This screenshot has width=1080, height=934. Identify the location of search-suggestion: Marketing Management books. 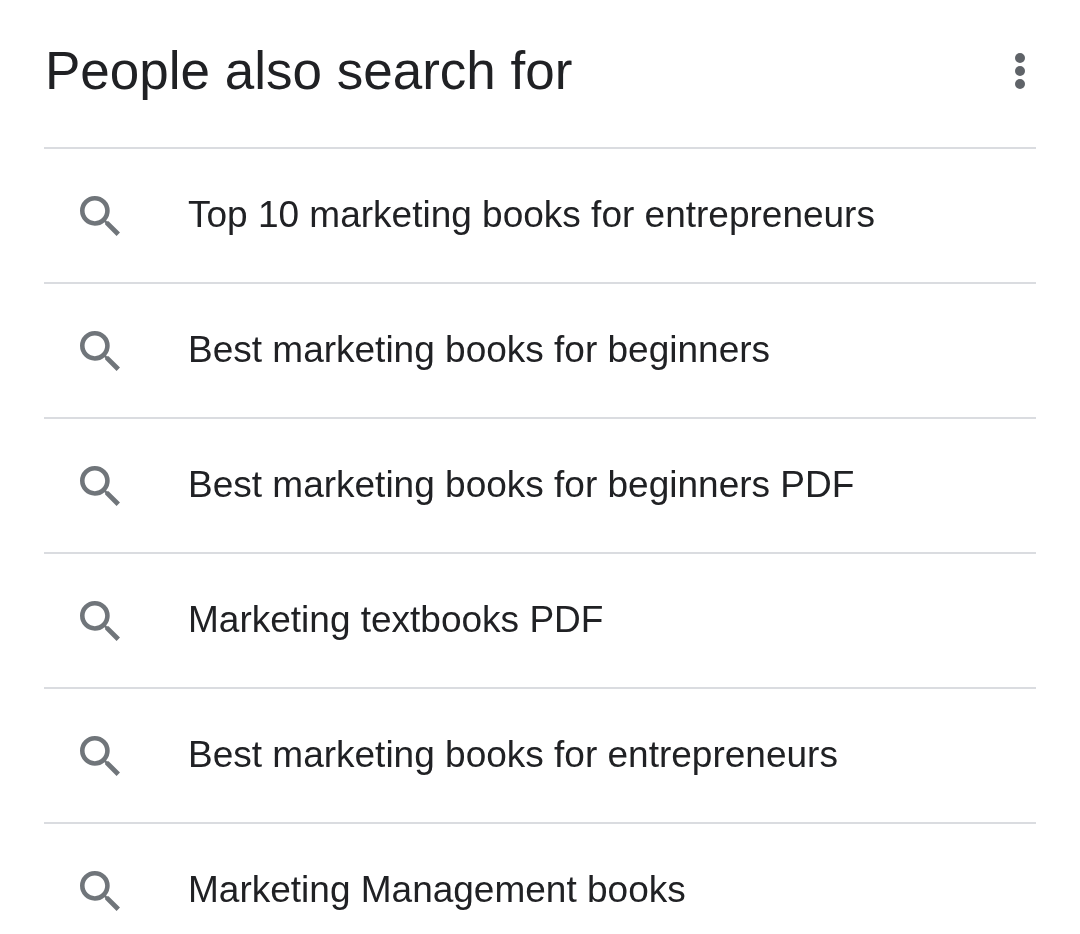
(540, 878).